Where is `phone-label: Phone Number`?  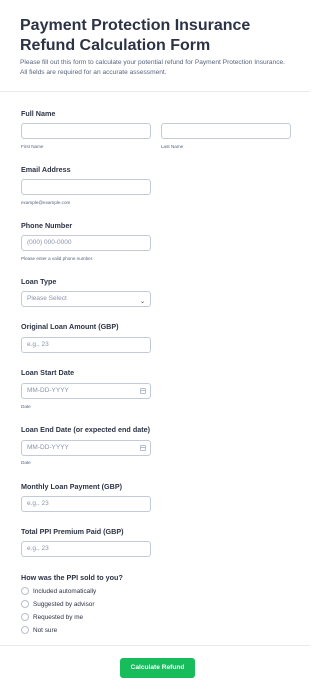 phone-label: Phone Number is located at coordinates (47, 225).